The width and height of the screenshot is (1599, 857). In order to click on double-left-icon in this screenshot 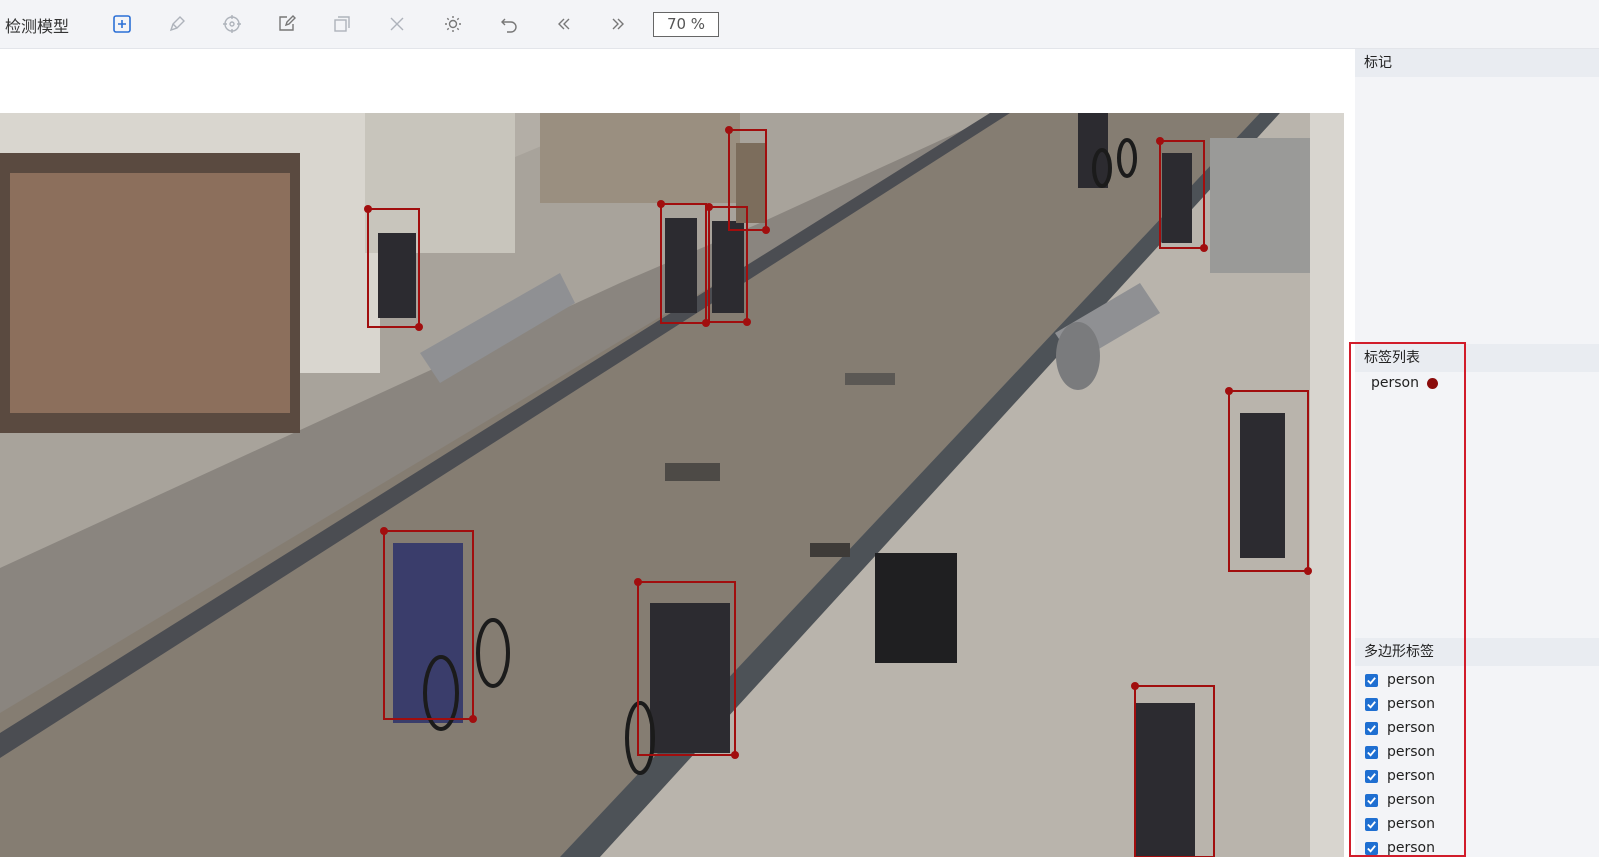, I will do `click(564, 24)`.